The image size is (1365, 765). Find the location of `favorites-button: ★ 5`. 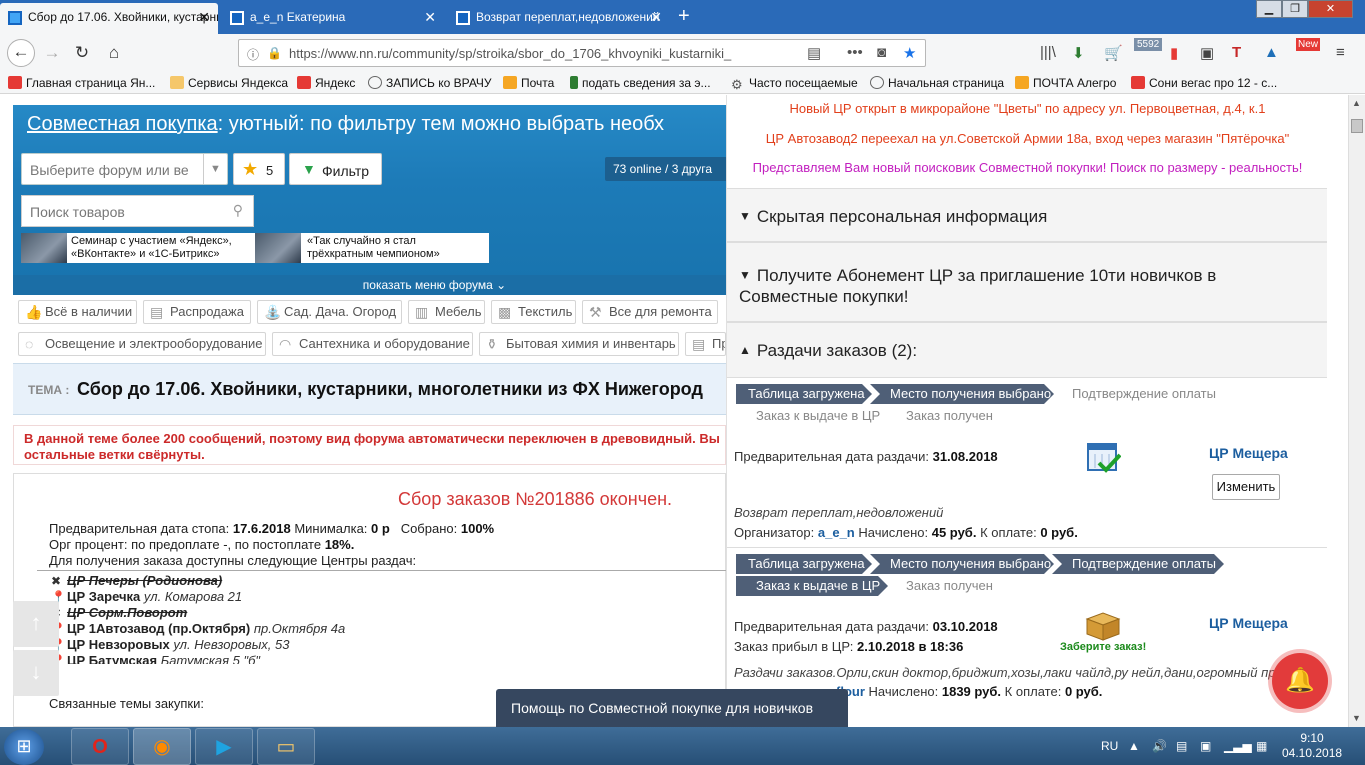

favorites-button: ★ 5 is located at coordinates (259, 169).